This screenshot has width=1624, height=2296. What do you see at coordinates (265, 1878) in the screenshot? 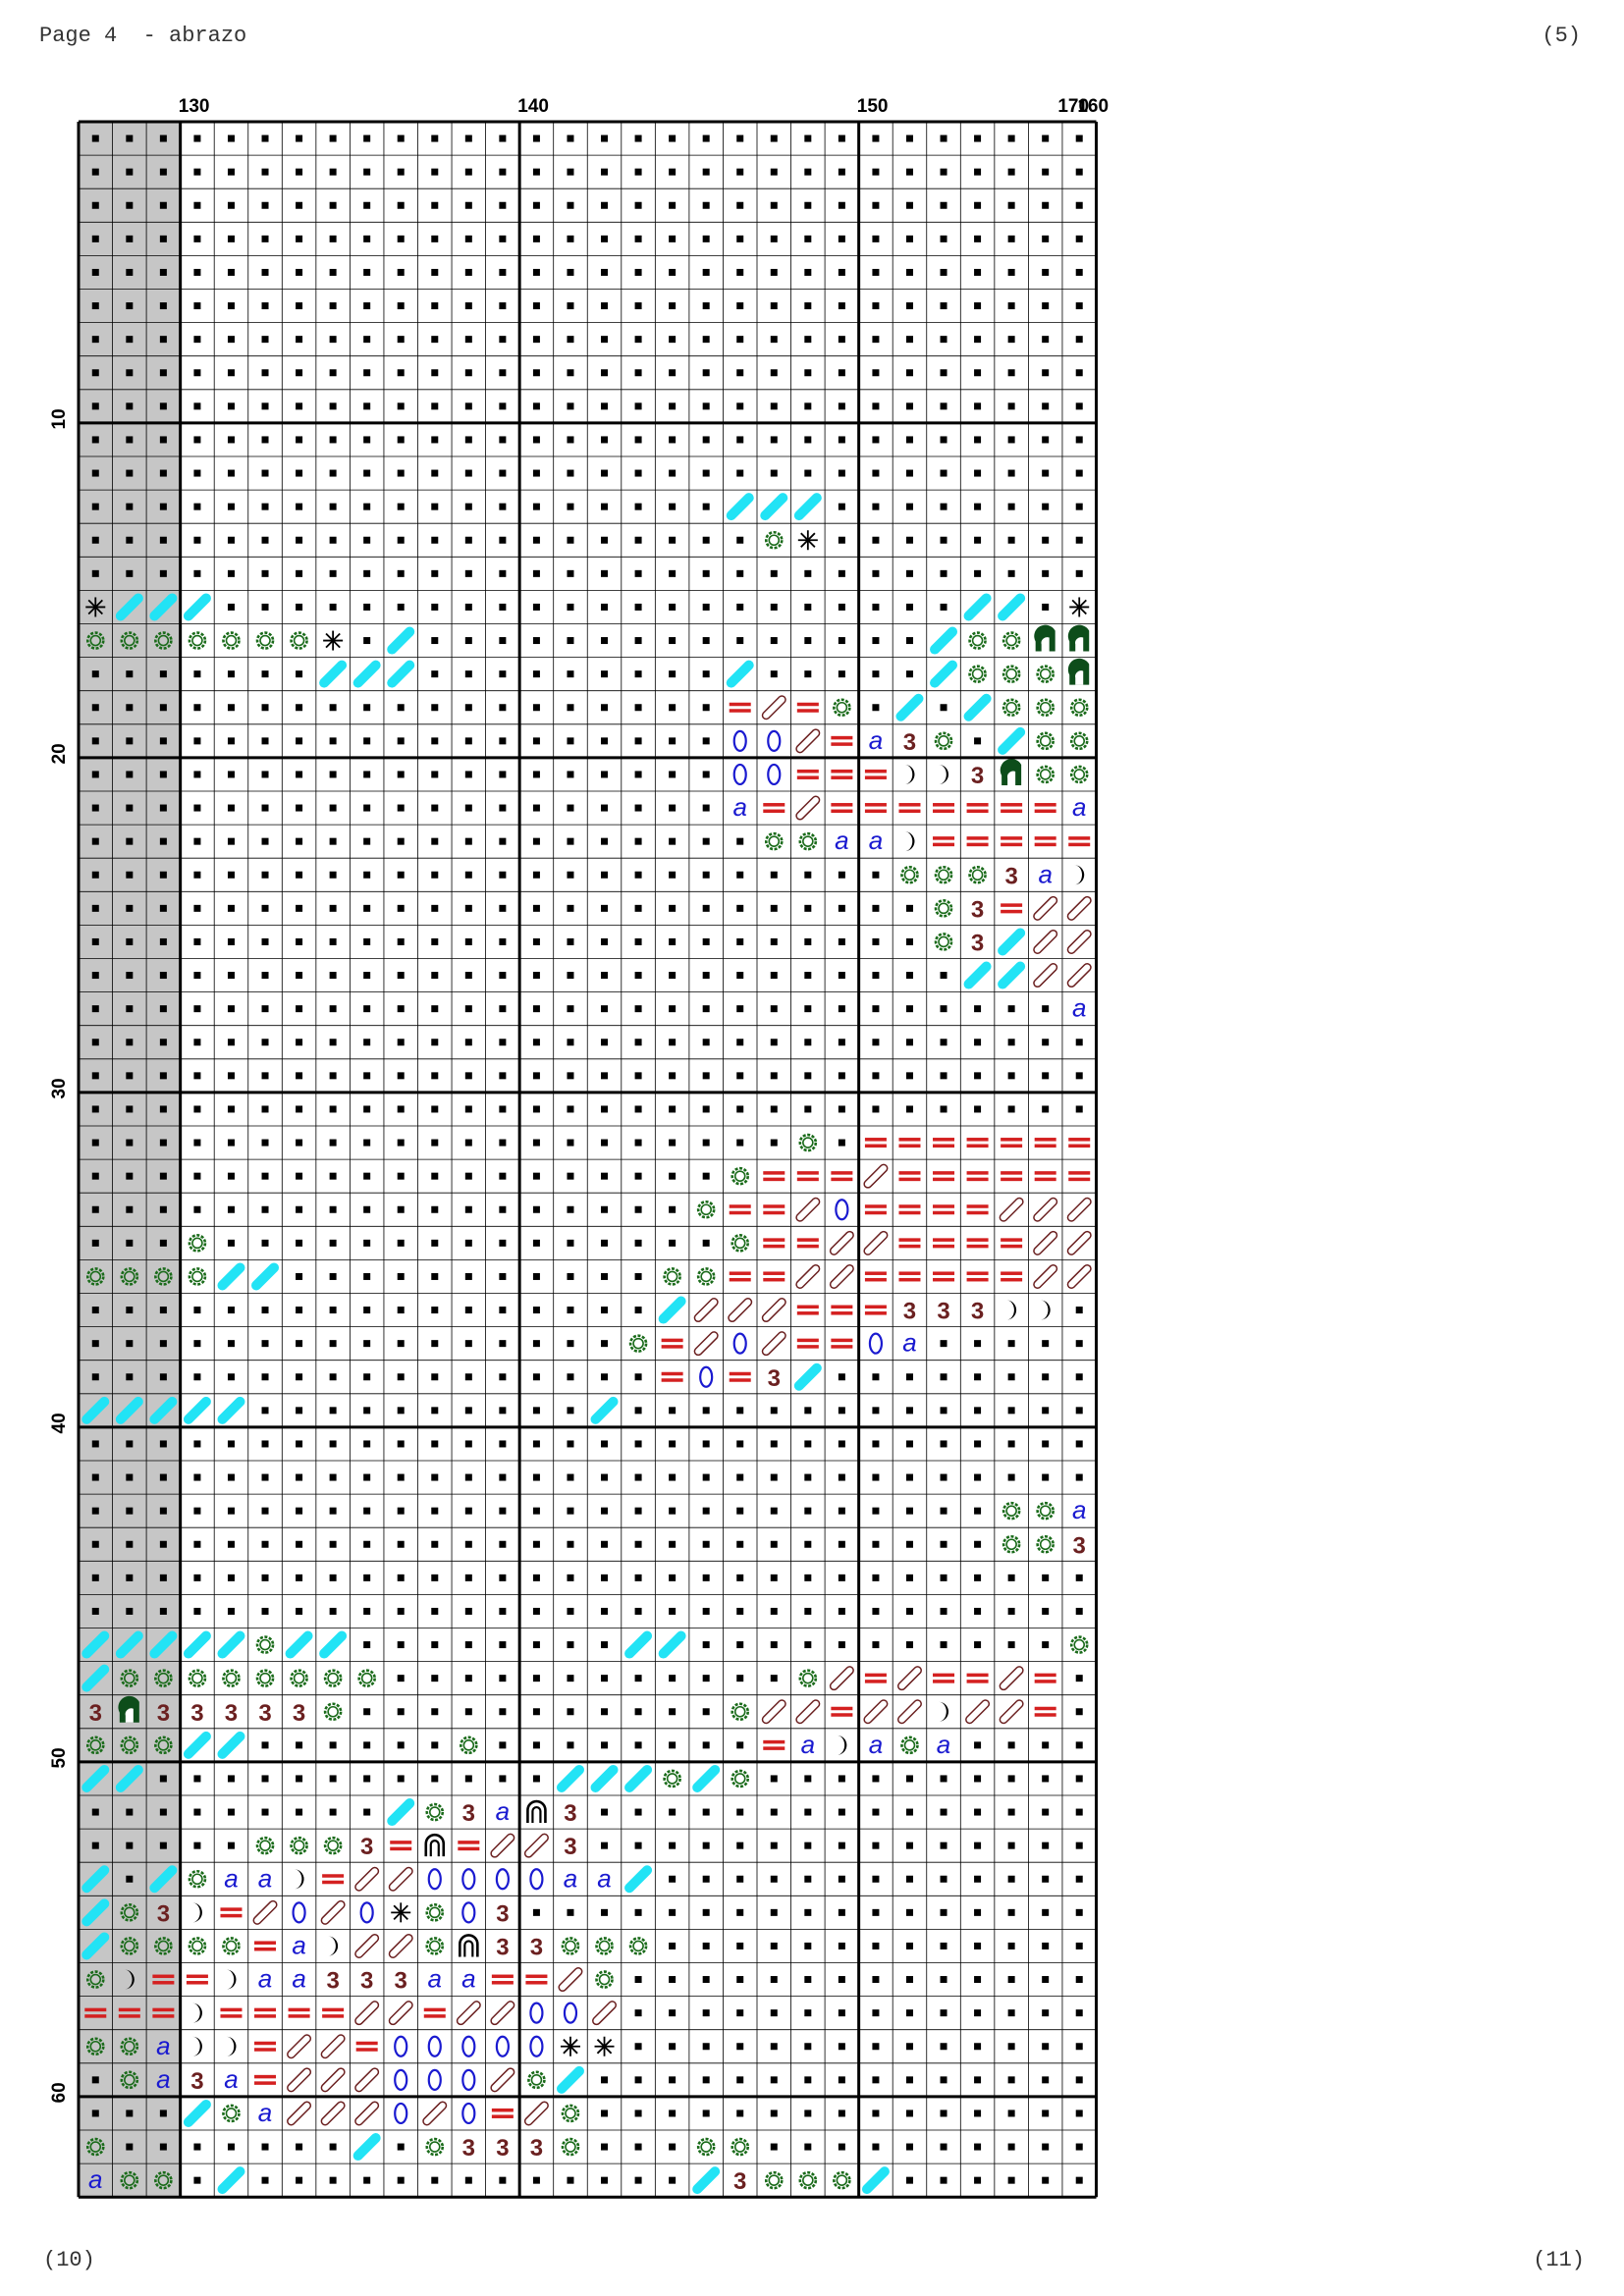
I see `stitch-a: a` at bounding box center [265, 1878].